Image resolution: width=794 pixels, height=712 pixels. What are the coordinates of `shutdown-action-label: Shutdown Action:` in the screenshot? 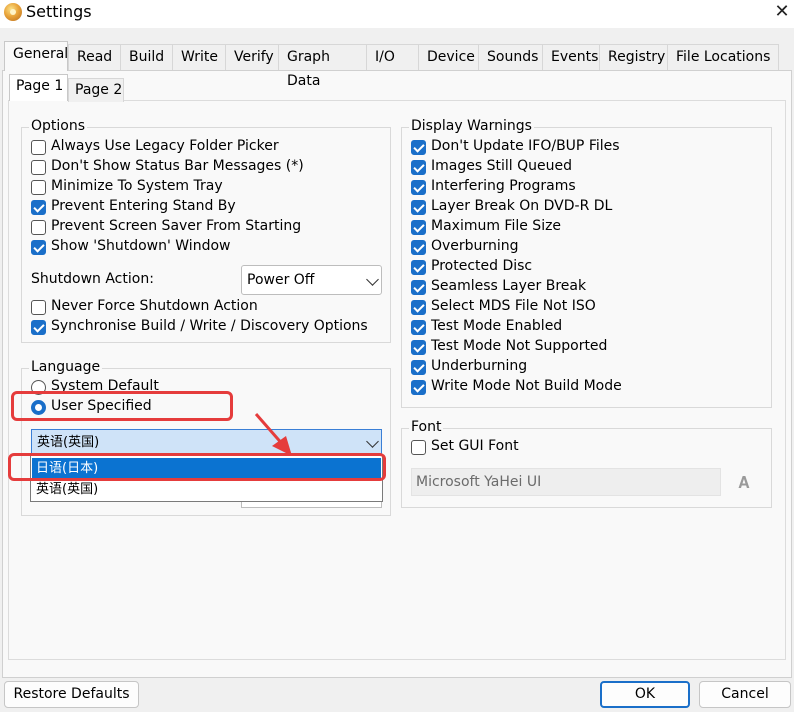 It's located at (92, 279).